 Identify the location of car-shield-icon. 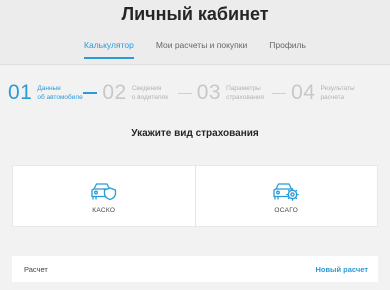
(103, 192).